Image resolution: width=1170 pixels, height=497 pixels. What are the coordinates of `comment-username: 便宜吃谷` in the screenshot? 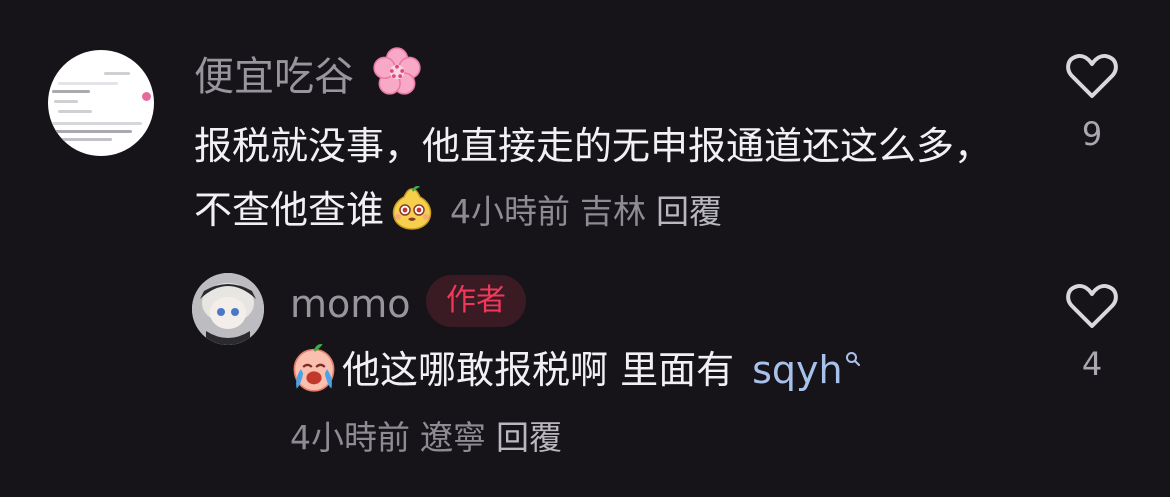 It's located at (311, 75).